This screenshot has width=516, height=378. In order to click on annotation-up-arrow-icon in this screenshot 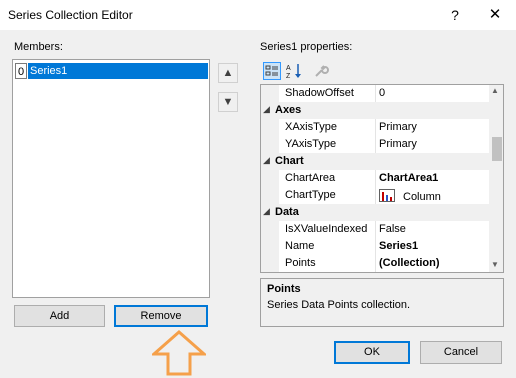, I will do `click(179, 353)`.